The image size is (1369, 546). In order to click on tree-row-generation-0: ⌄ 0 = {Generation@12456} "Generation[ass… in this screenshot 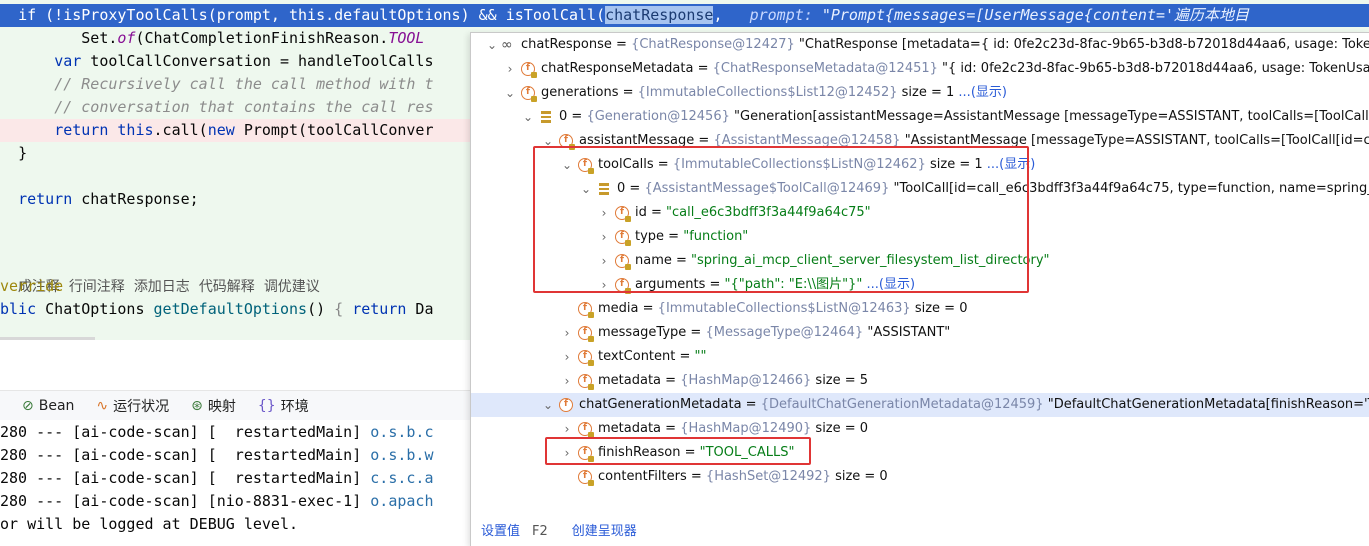, I will do `click(920, 117)`.